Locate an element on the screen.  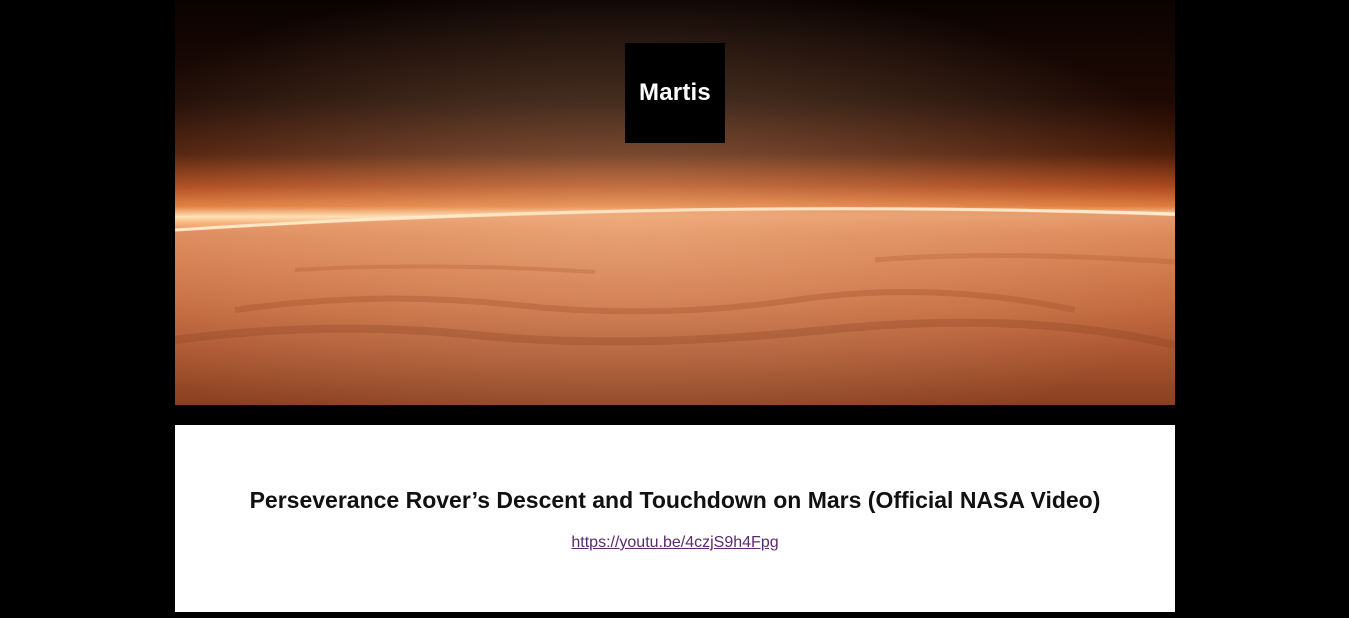
post-link-container: https://youtu.be/4czjS9h4Fpg is located at coordinates (675, 543).